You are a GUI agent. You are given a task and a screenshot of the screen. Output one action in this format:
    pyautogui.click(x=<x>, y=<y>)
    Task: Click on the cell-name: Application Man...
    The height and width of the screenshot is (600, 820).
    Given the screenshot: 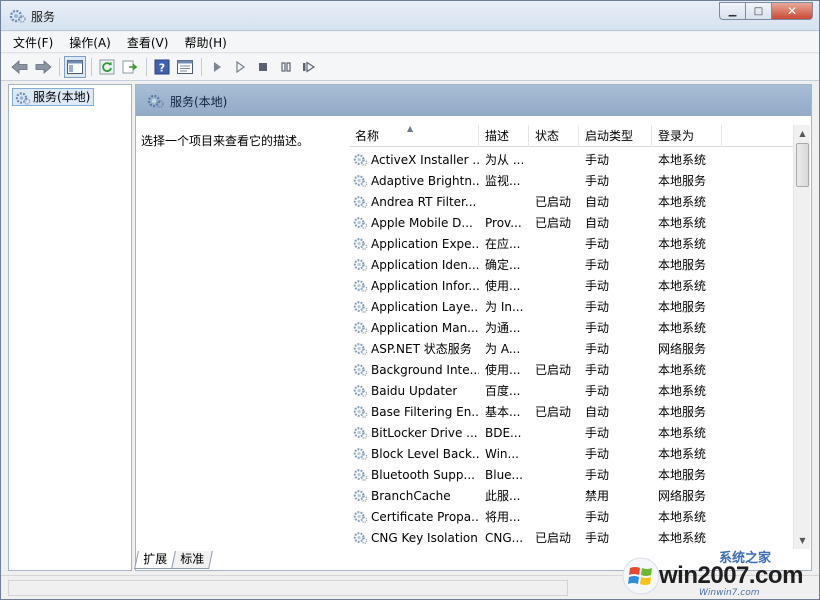 What is the action you would take?
    pyautogui.click(x=414, y=327)
    